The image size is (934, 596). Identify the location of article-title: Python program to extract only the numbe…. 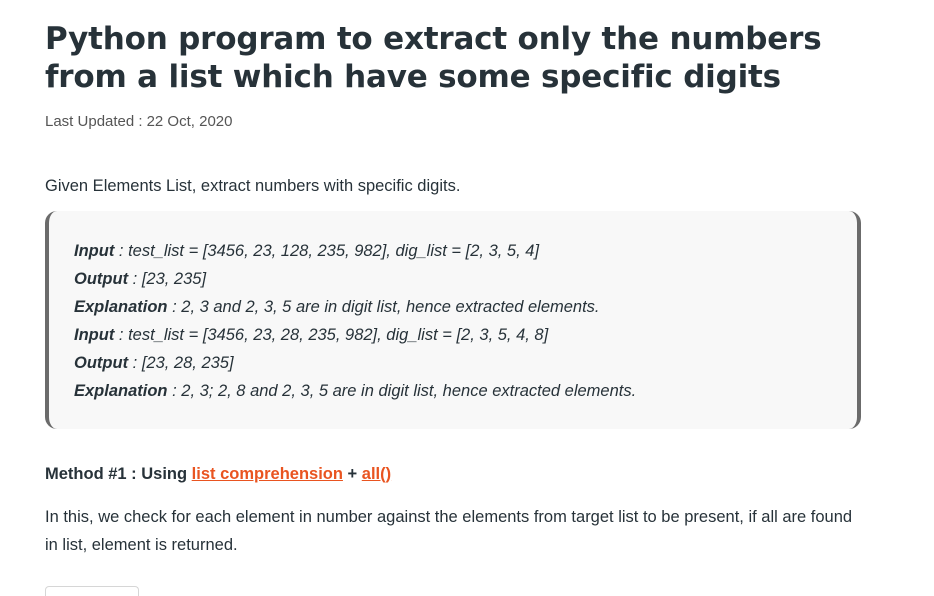
(433, 58).